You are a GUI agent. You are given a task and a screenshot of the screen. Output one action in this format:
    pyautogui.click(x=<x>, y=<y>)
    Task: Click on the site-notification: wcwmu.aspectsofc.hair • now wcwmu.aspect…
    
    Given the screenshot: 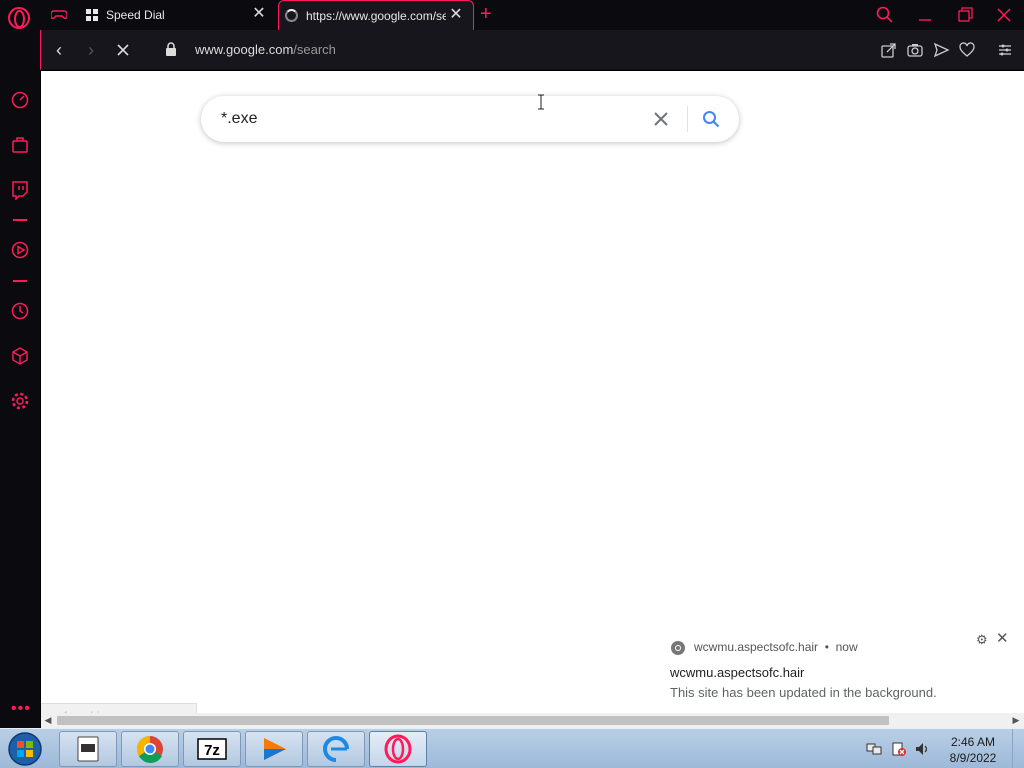 What is the action you would take?
    pyautogui.click(x=837, y=670)
    